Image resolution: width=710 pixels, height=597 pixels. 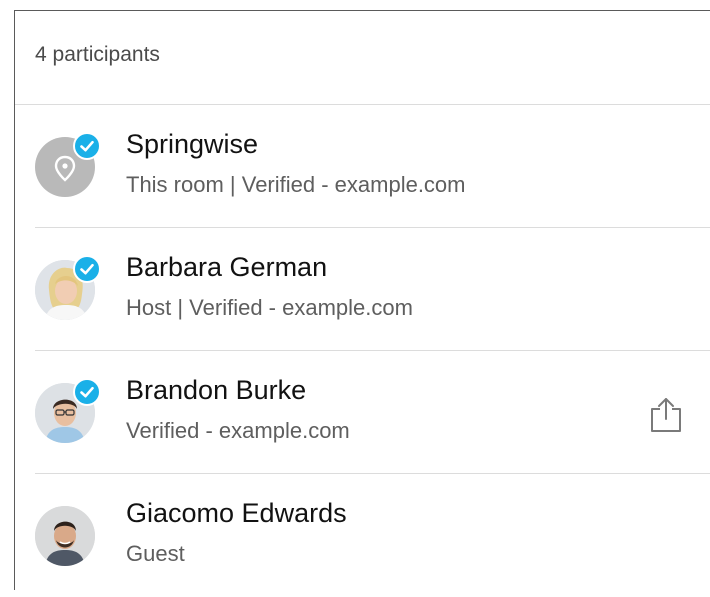 I want to click on participant-subtitle: This room | Verified - example.com, so click(x=296, y=184).